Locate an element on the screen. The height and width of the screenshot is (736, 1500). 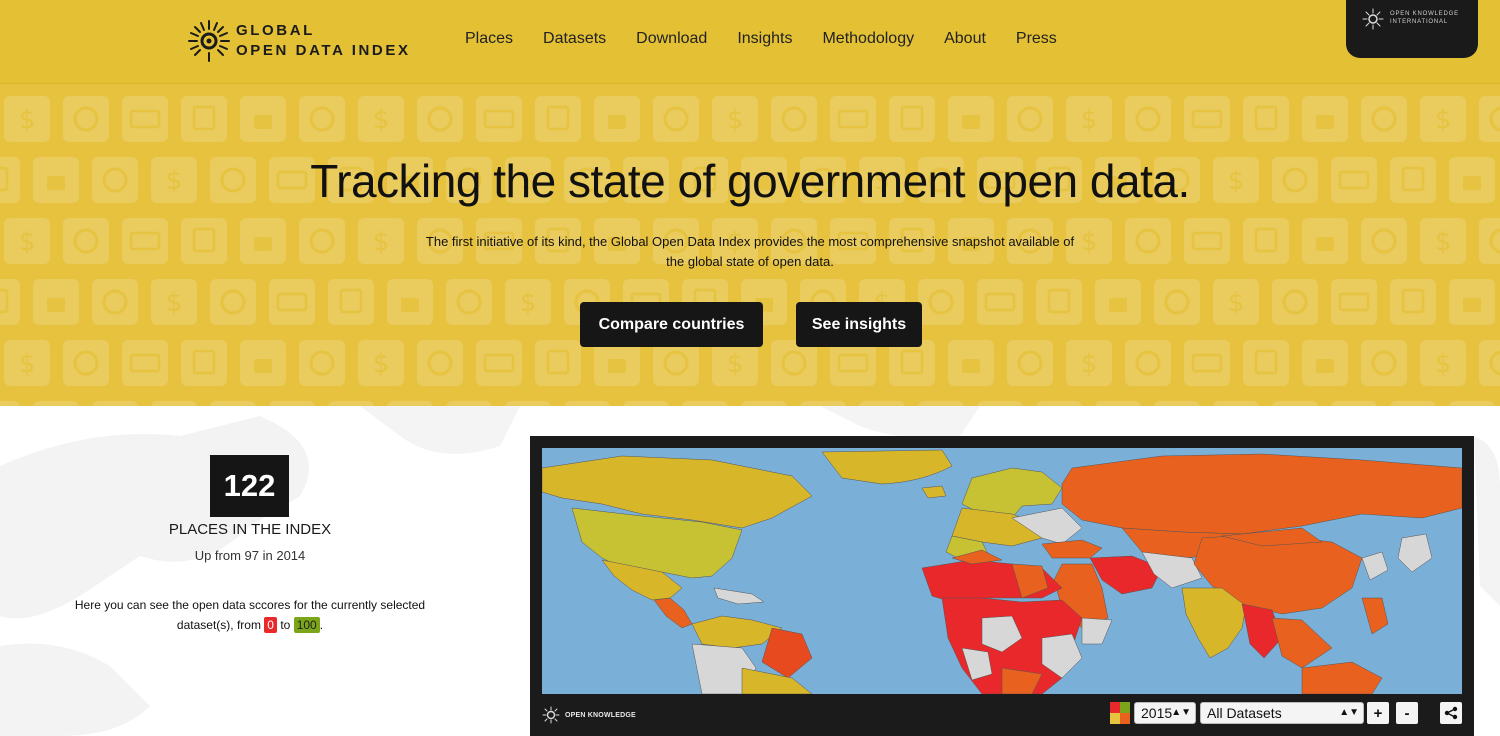
score-legend-icon is located at coordinates (1120, 713).